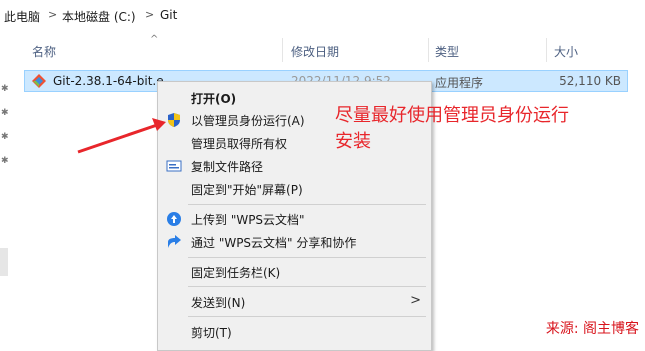 This screenshot has width=645, height=351. Describe the element at coordinates (353, 141) in the screenshot. I see `annotation-line-2: 安装` at that location.